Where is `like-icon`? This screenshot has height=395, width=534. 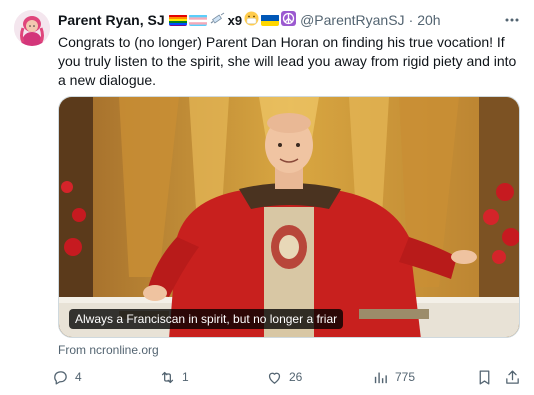 like-icon is located at coordinates (274, 378).